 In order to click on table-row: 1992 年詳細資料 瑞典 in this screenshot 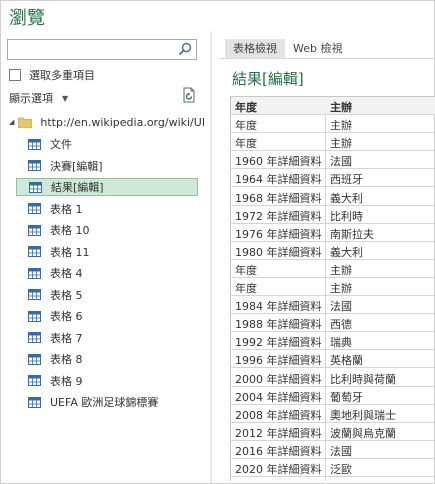, I will do `click(333, 341)`.